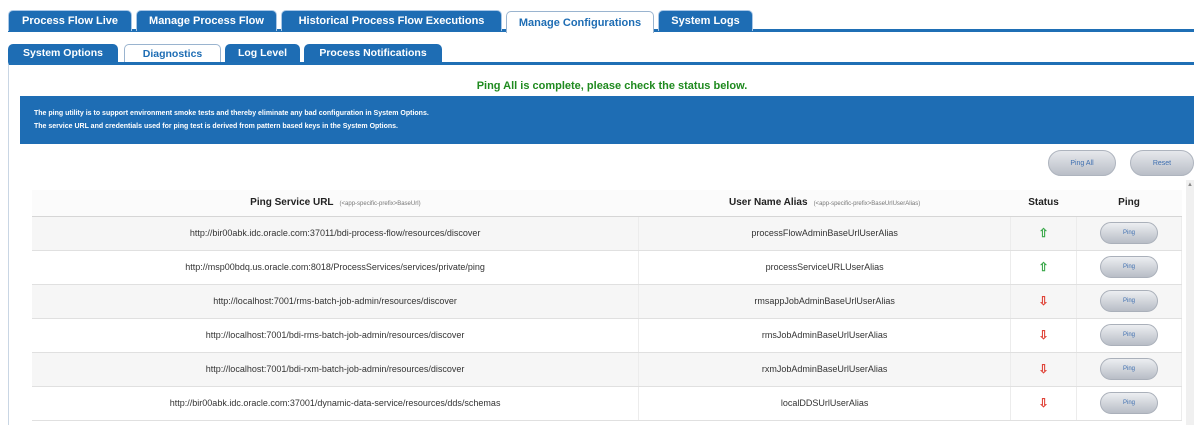 Image resolution: width=1194 pixels, height=425 pixels. Describe the element at coordinates (380, 204) in the screenshot. I see `header-url-hint: (<app-specific-prefix>BaseUrl)` at that location.